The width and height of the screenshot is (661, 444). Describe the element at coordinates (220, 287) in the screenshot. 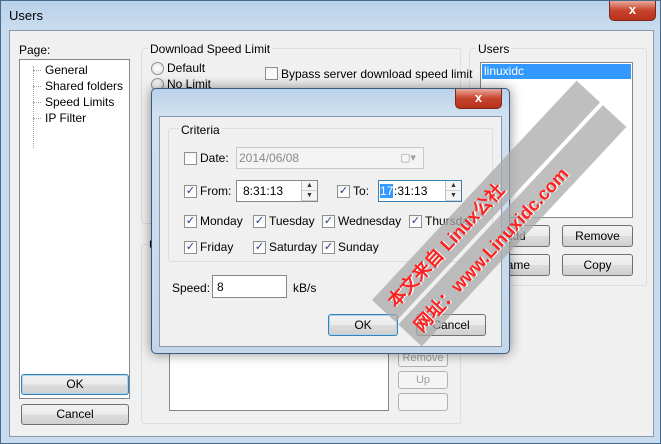

I see `speed-value: 8` at that location.